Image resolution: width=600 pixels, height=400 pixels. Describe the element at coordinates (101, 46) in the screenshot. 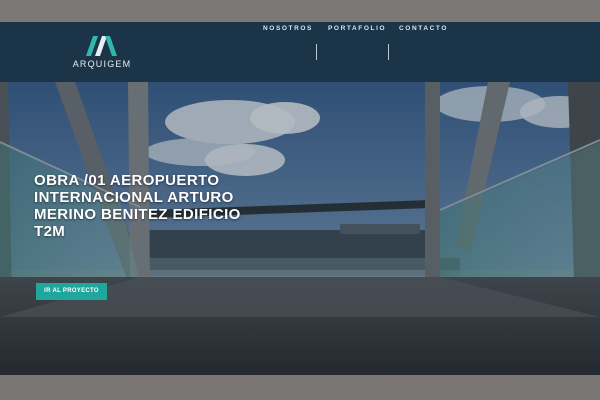

I see `logo-mark-icon` at that location.